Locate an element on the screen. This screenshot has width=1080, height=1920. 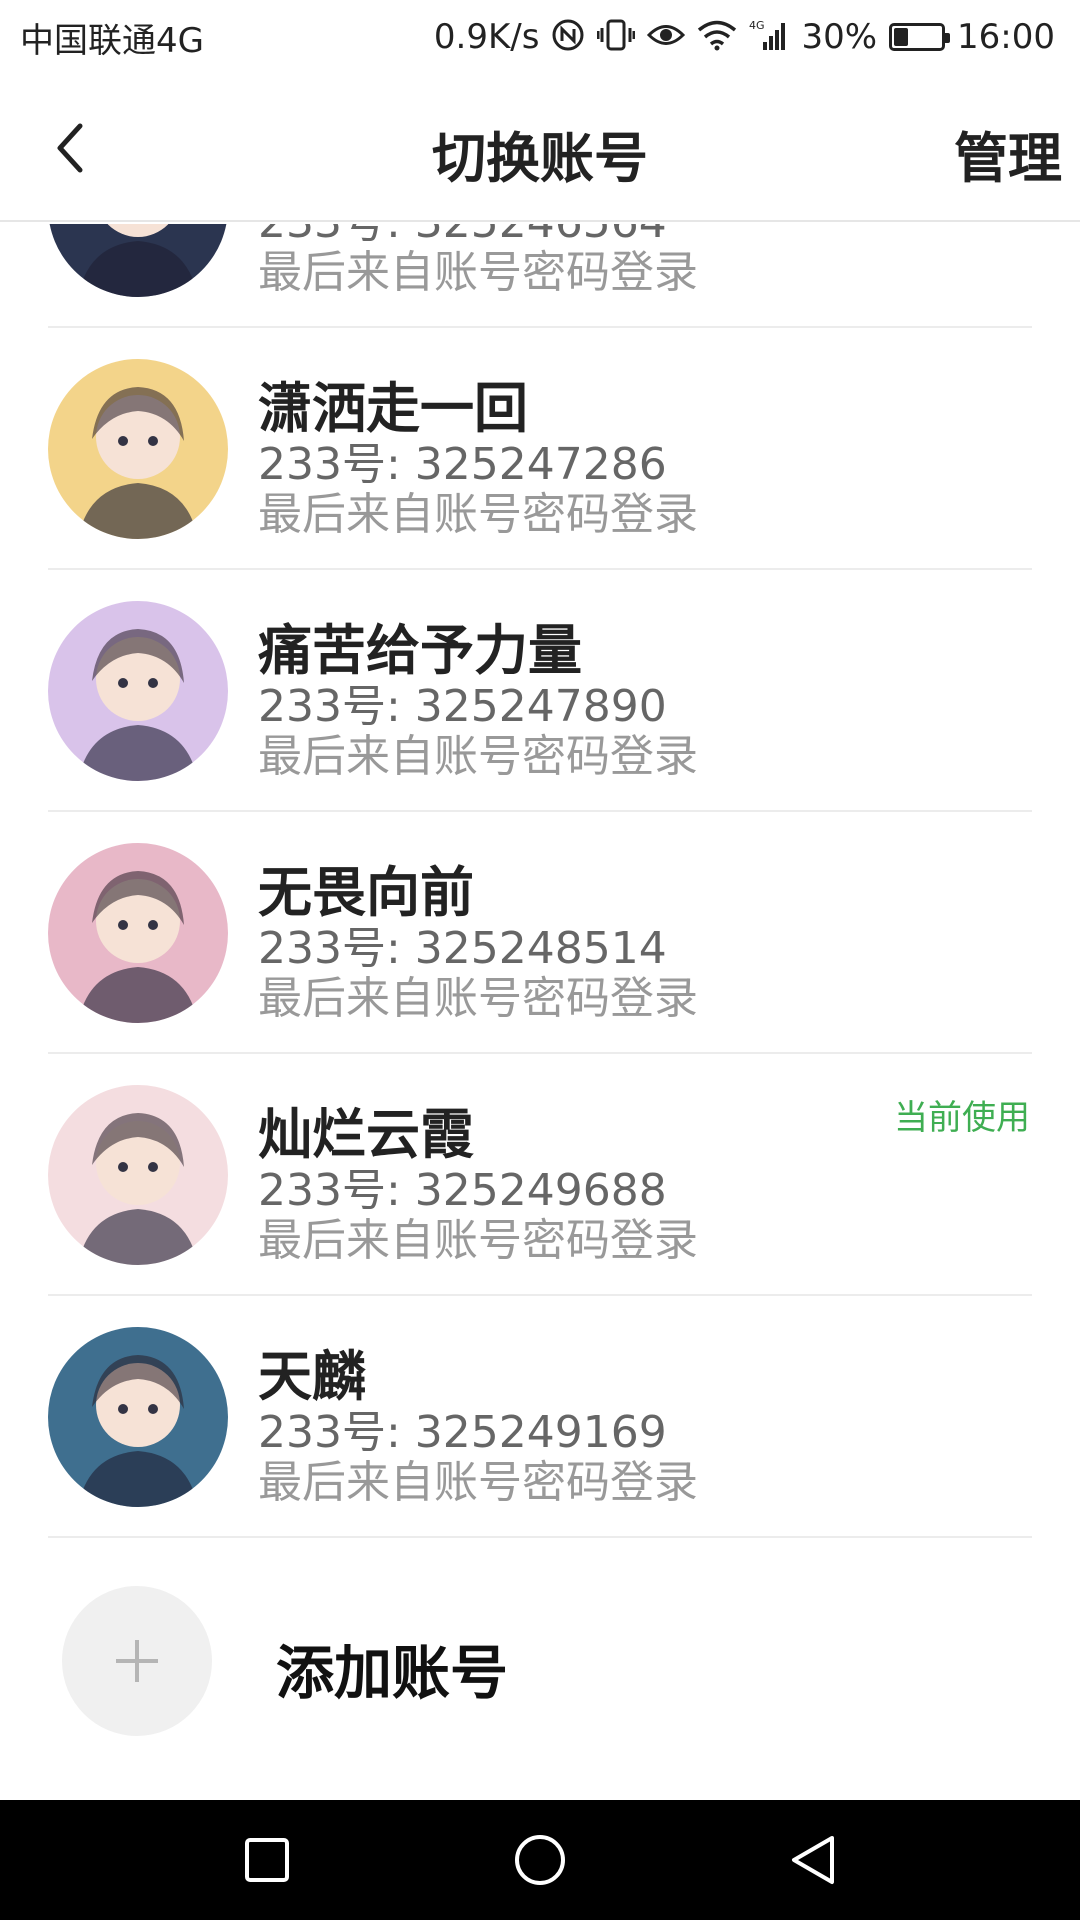
battery-percent: 30% is located at coordinates (839, 37).